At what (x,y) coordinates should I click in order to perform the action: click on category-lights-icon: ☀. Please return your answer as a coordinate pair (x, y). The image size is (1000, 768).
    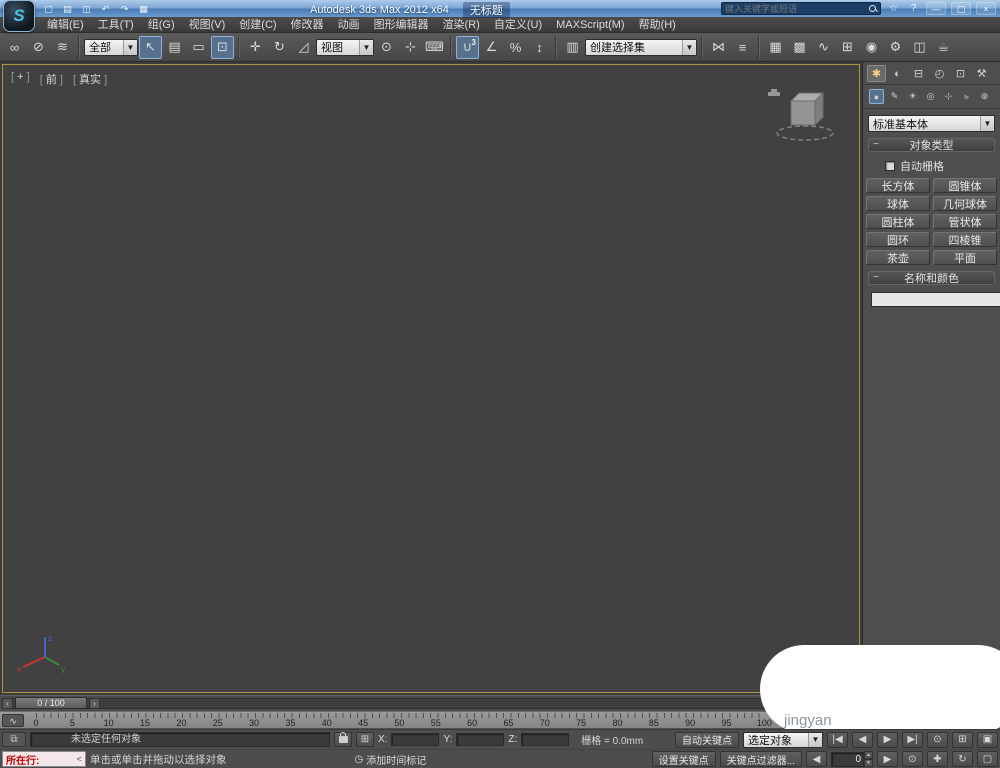
    Looking at the image, I should click on (912, 96).